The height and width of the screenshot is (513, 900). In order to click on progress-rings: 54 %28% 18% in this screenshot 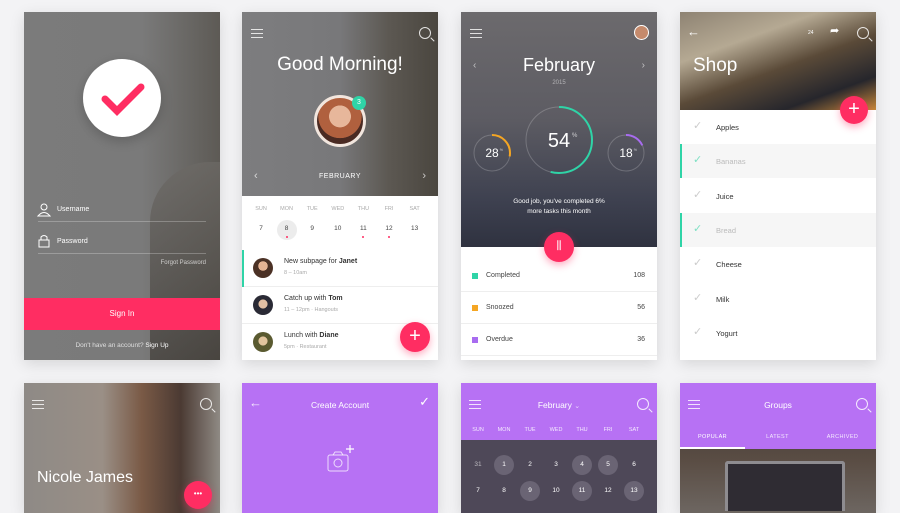, I will do `click(559, 140)`.